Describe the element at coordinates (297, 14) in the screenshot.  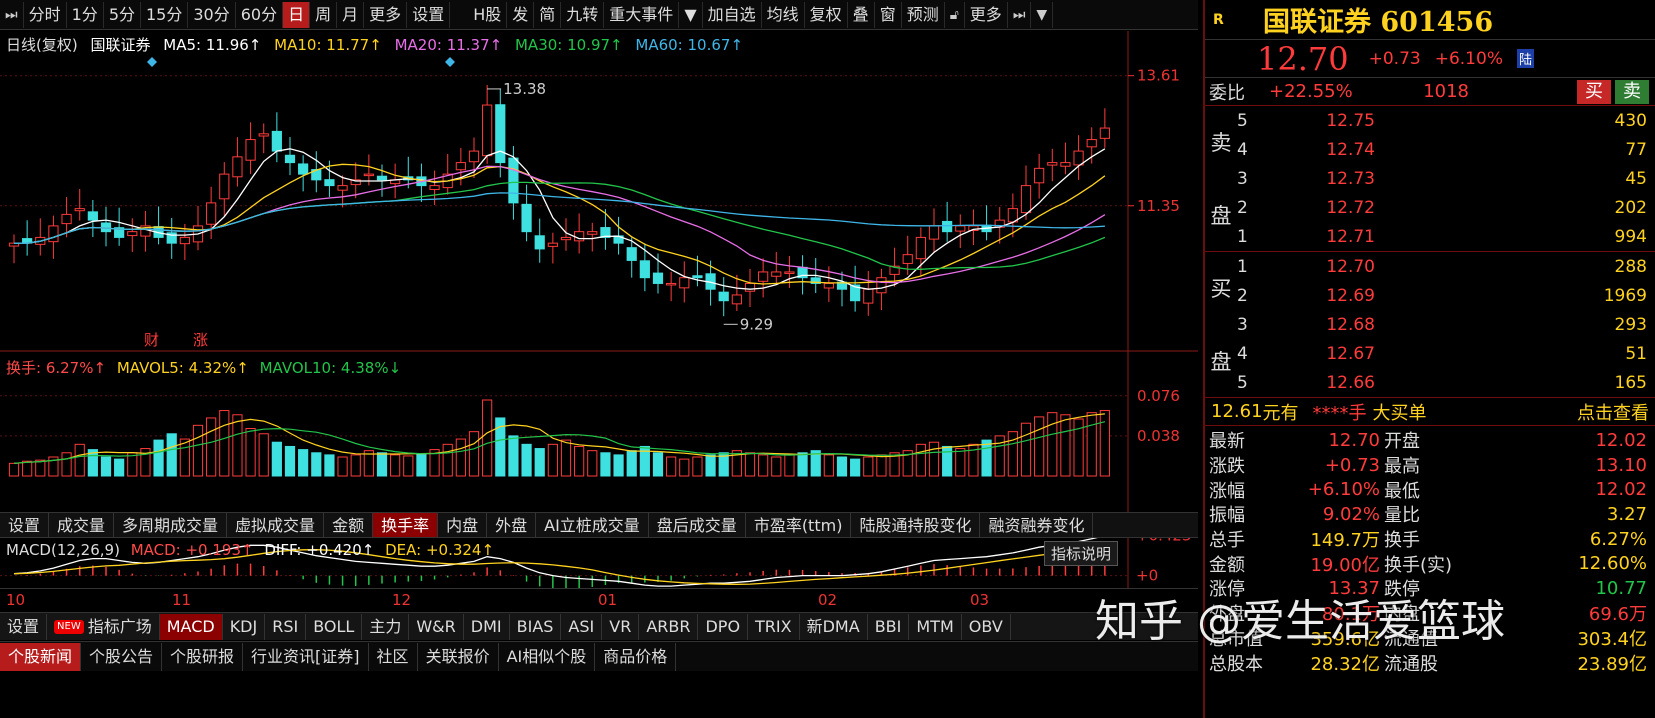
I see `period-tab: 日` at that location.